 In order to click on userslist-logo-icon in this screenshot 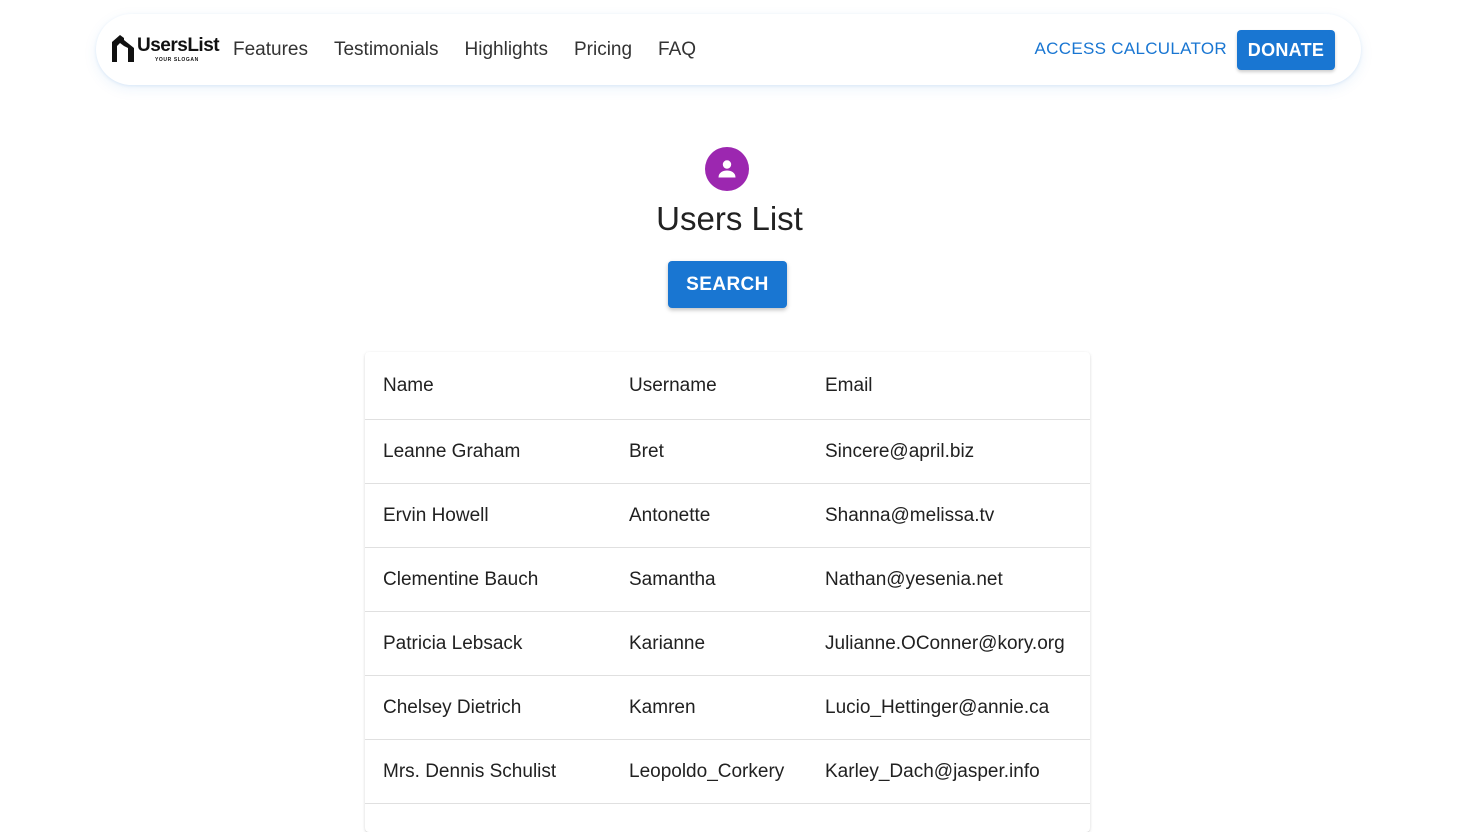, I will do `click(123, 48)`.